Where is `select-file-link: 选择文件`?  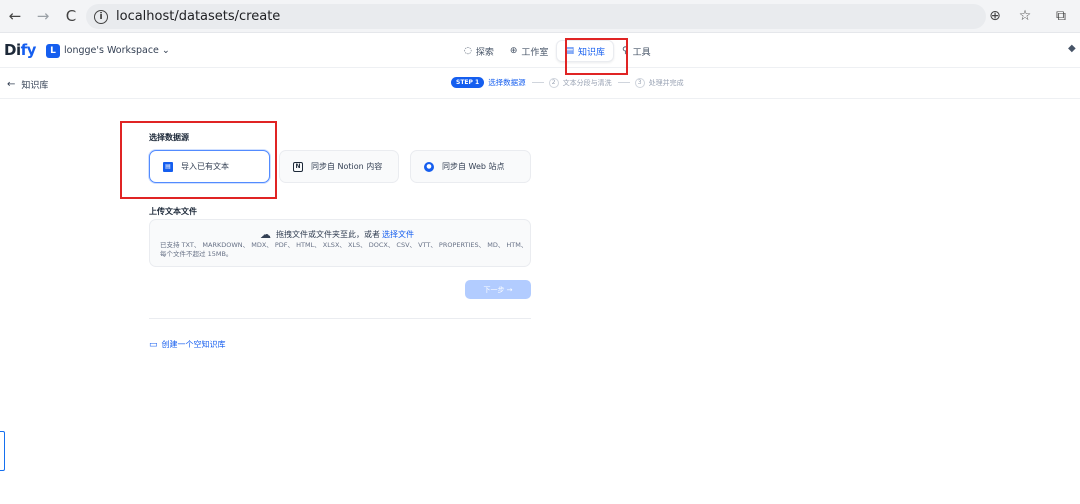
select-file-link: 选择文件 is located at coordinates (398, 234).